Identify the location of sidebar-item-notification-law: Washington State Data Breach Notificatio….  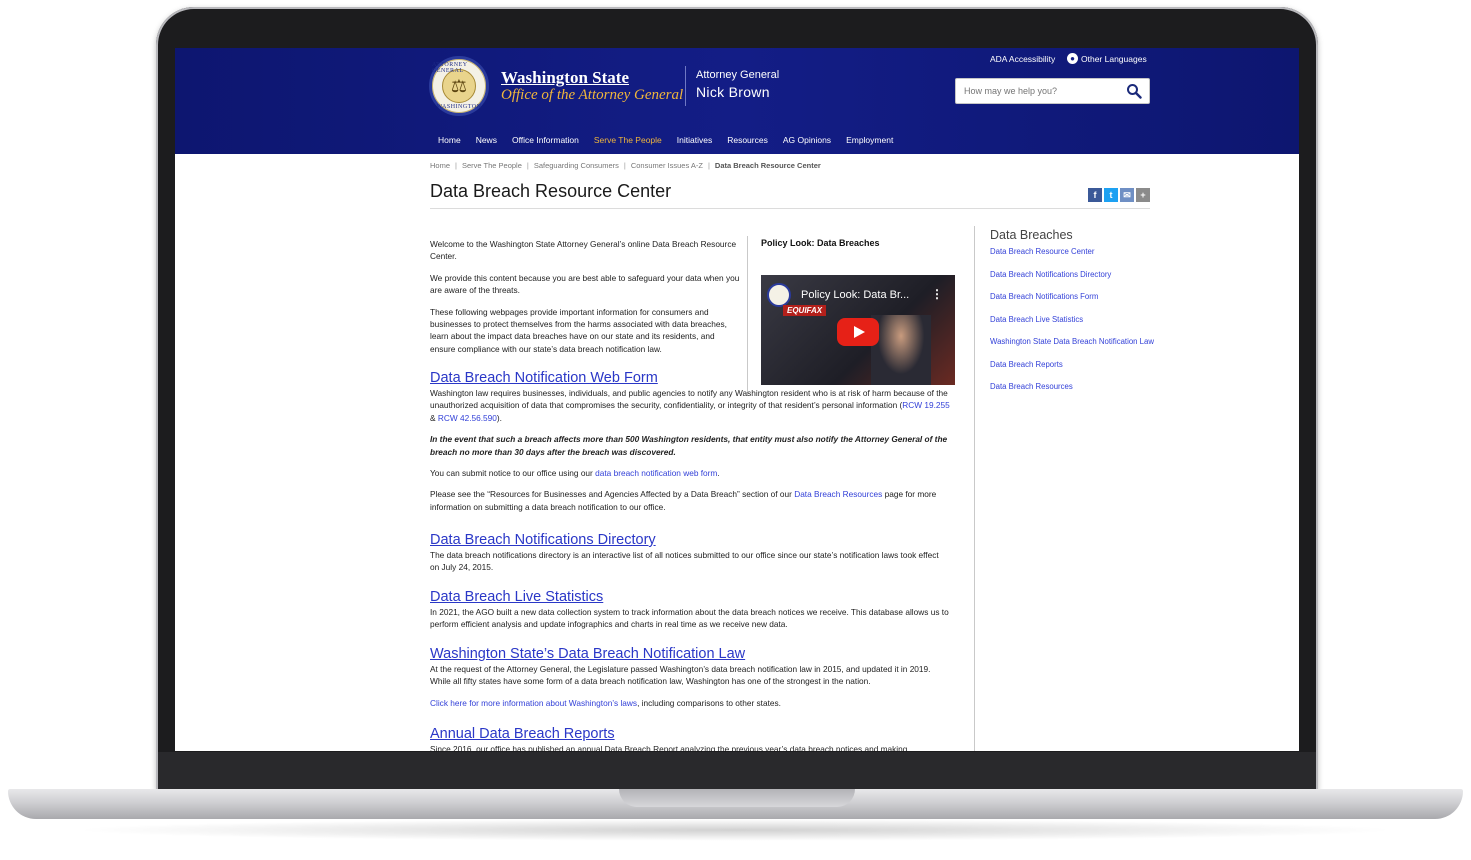
(1072, 341).